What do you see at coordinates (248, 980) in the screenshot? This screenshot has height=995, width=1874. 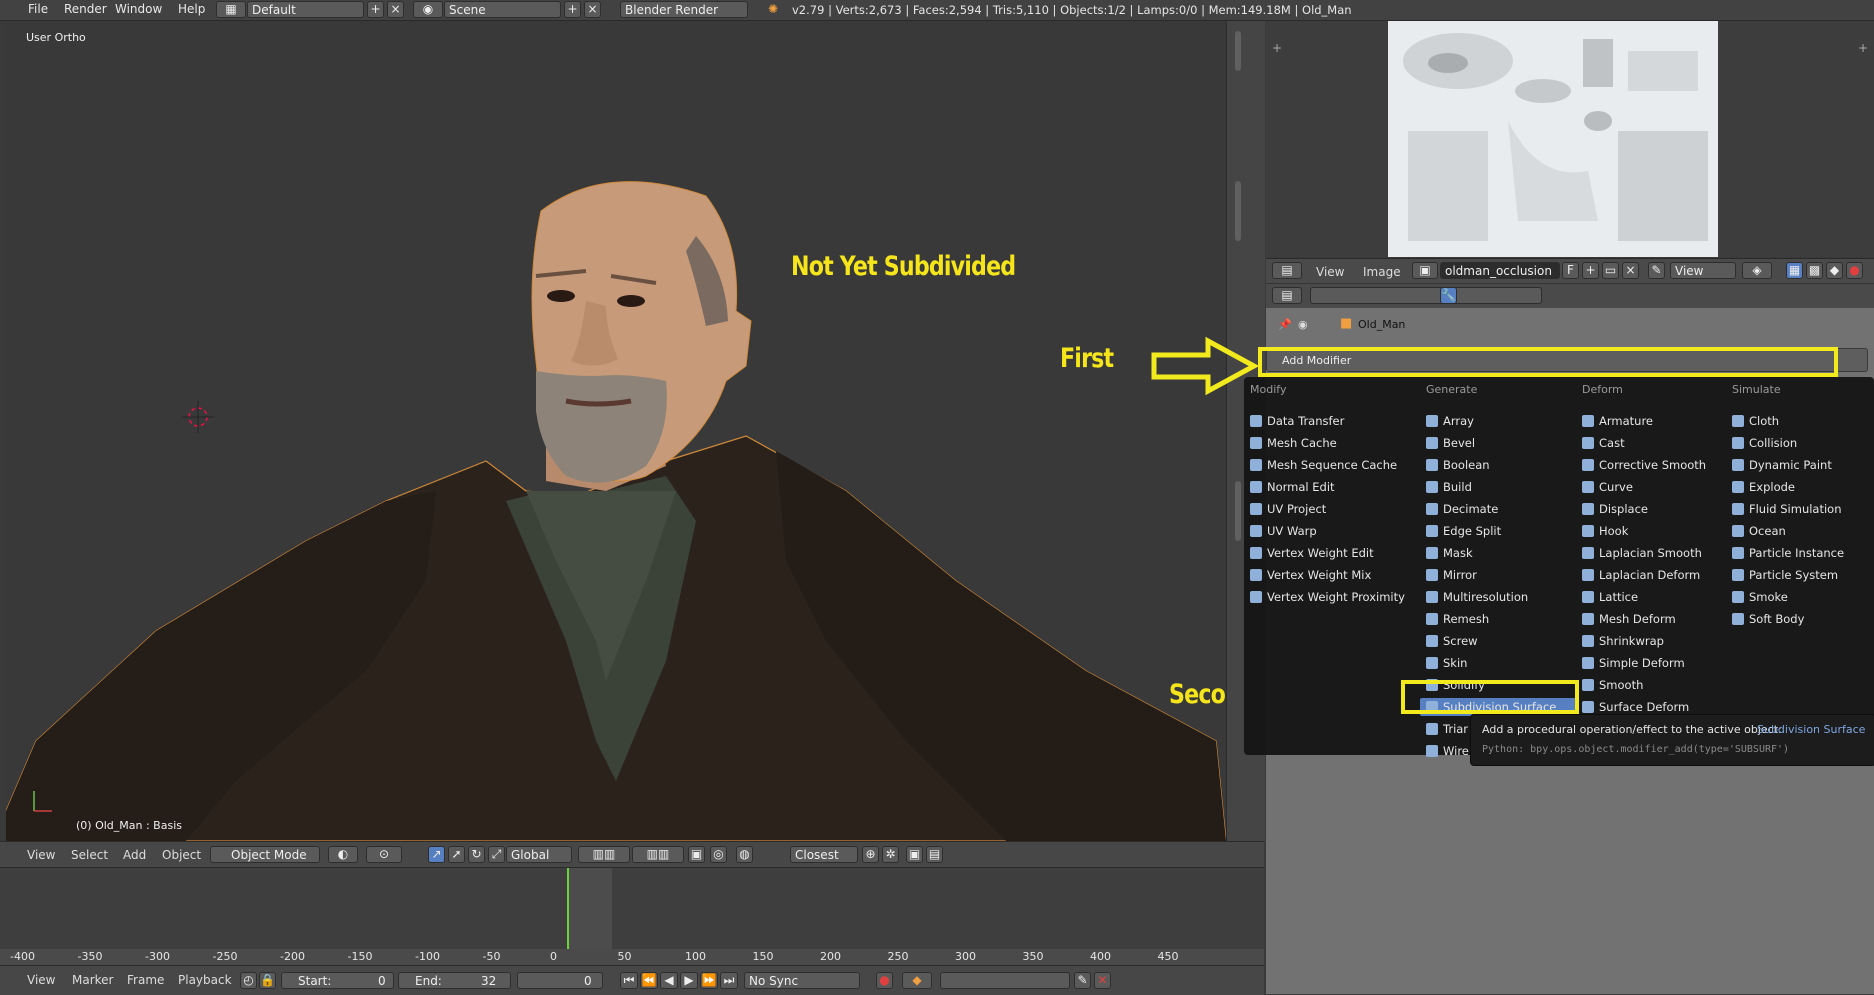 I see `preview-range-icon: ◴` at bounding box center [248, 980].